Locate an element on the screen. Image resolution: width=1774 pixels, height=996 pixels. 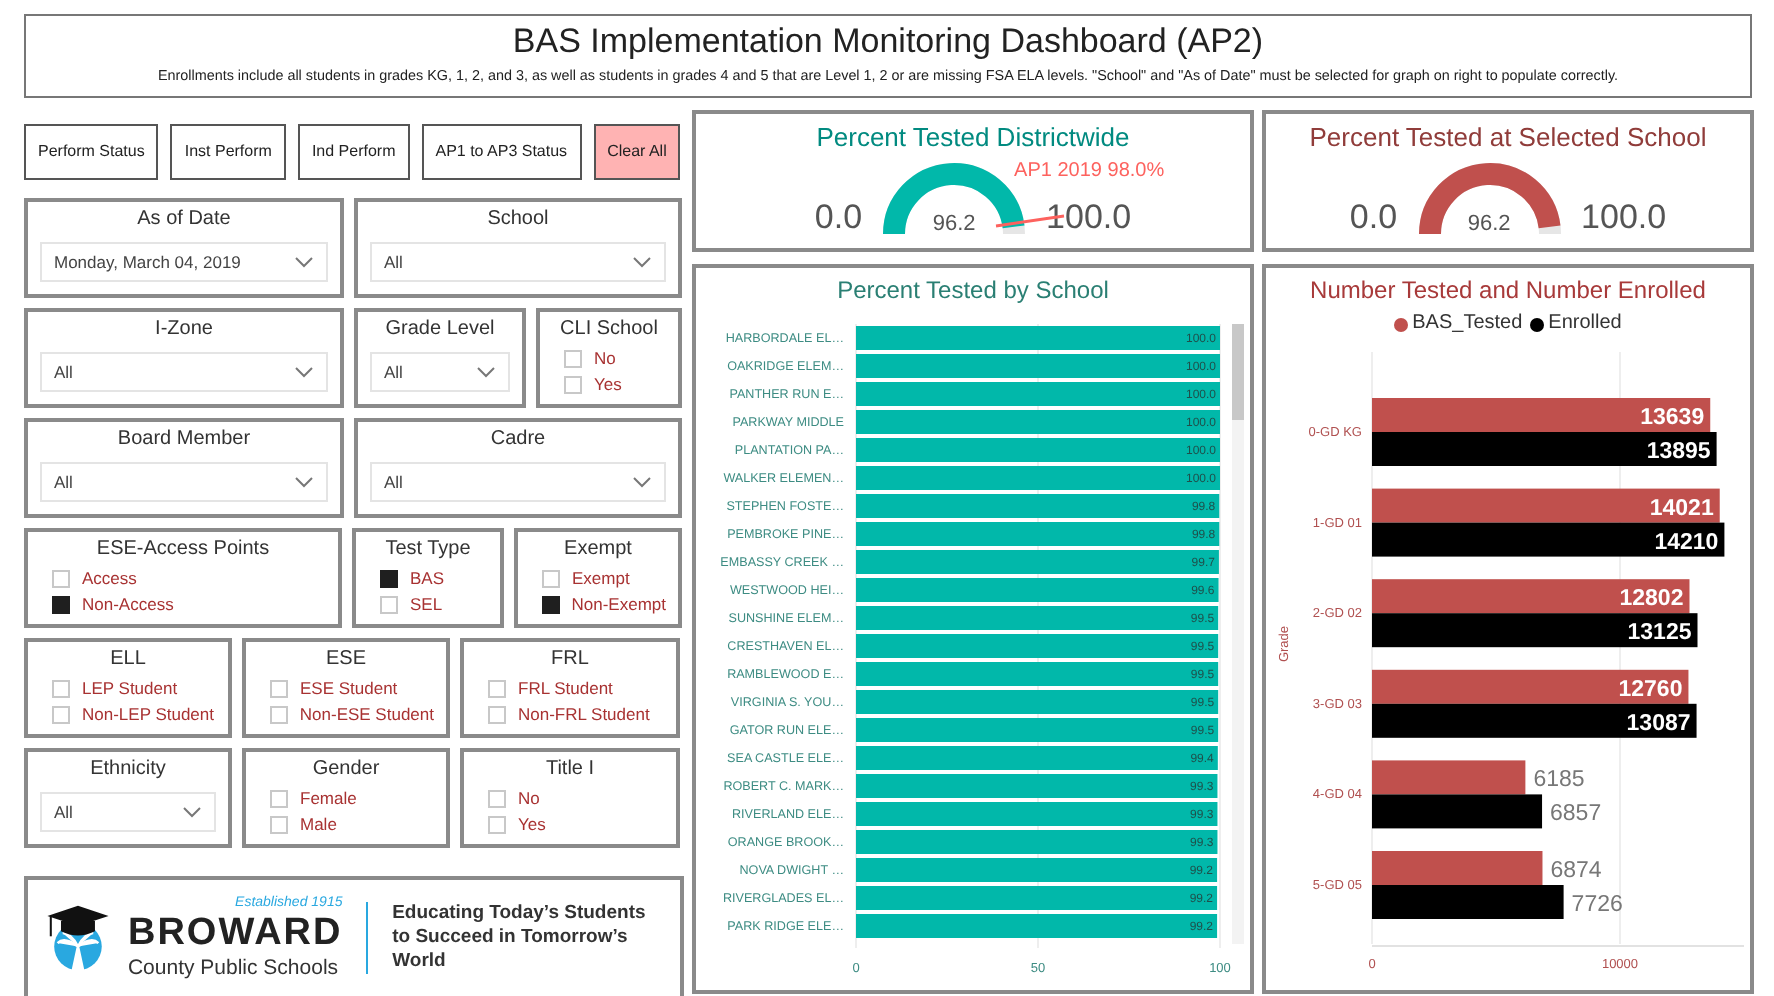
filter-title: Title I is located at coordinates (570, 770).